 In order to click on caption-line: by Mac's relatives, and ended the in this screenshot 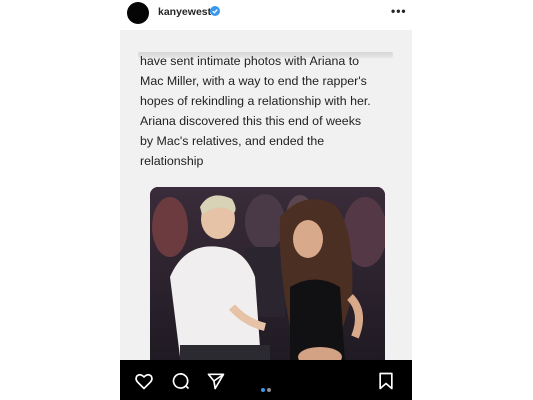, I will do `click(232, 141)`.